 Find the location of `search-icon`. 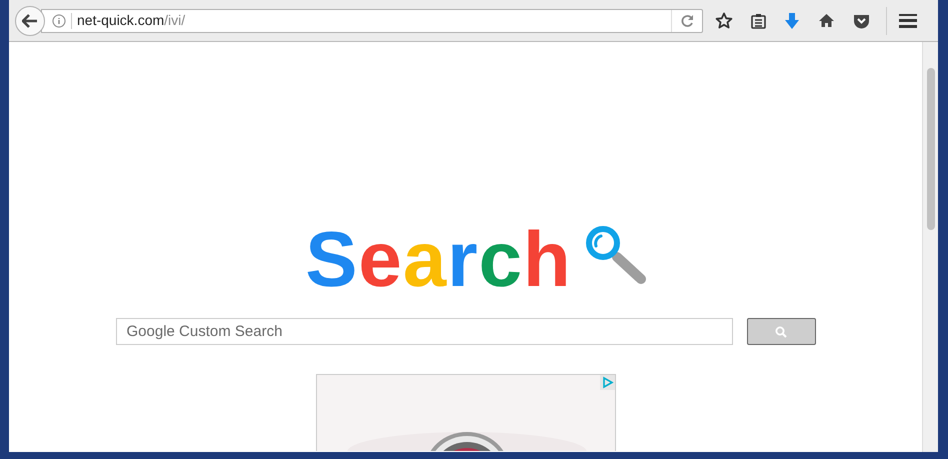

search-icon is located at coordinates (781, 332).